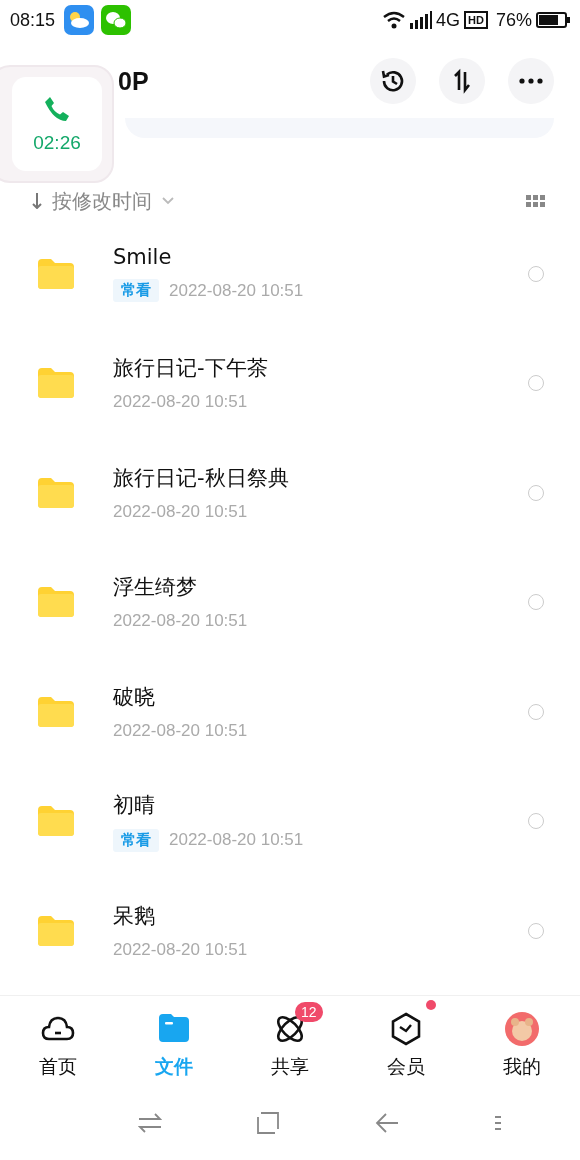  I want to click on nav-tab: 我的, so click(522, 1046).